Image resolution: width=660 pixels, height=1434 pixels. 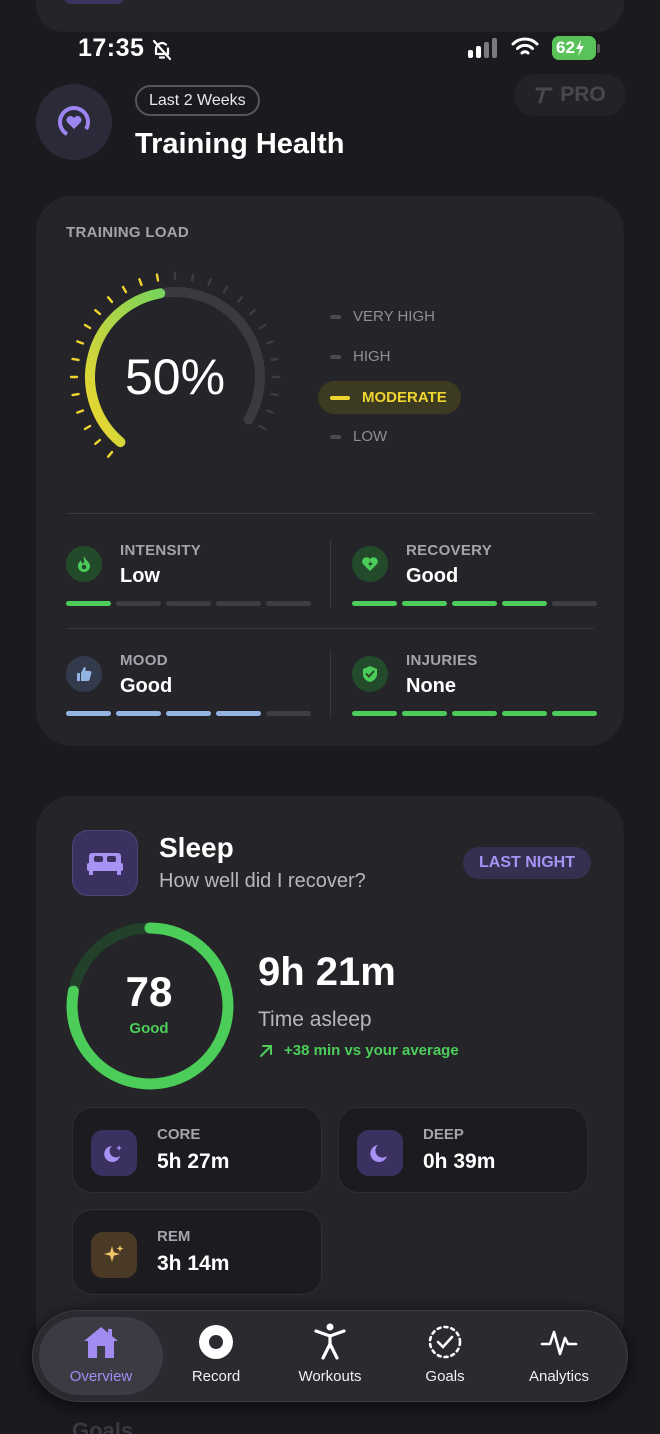 What do you see at coordinates (358, 1050) in the screenshot?
I see `sleep-delta: +38 min vs your average` at bounding box center [358, 1050].